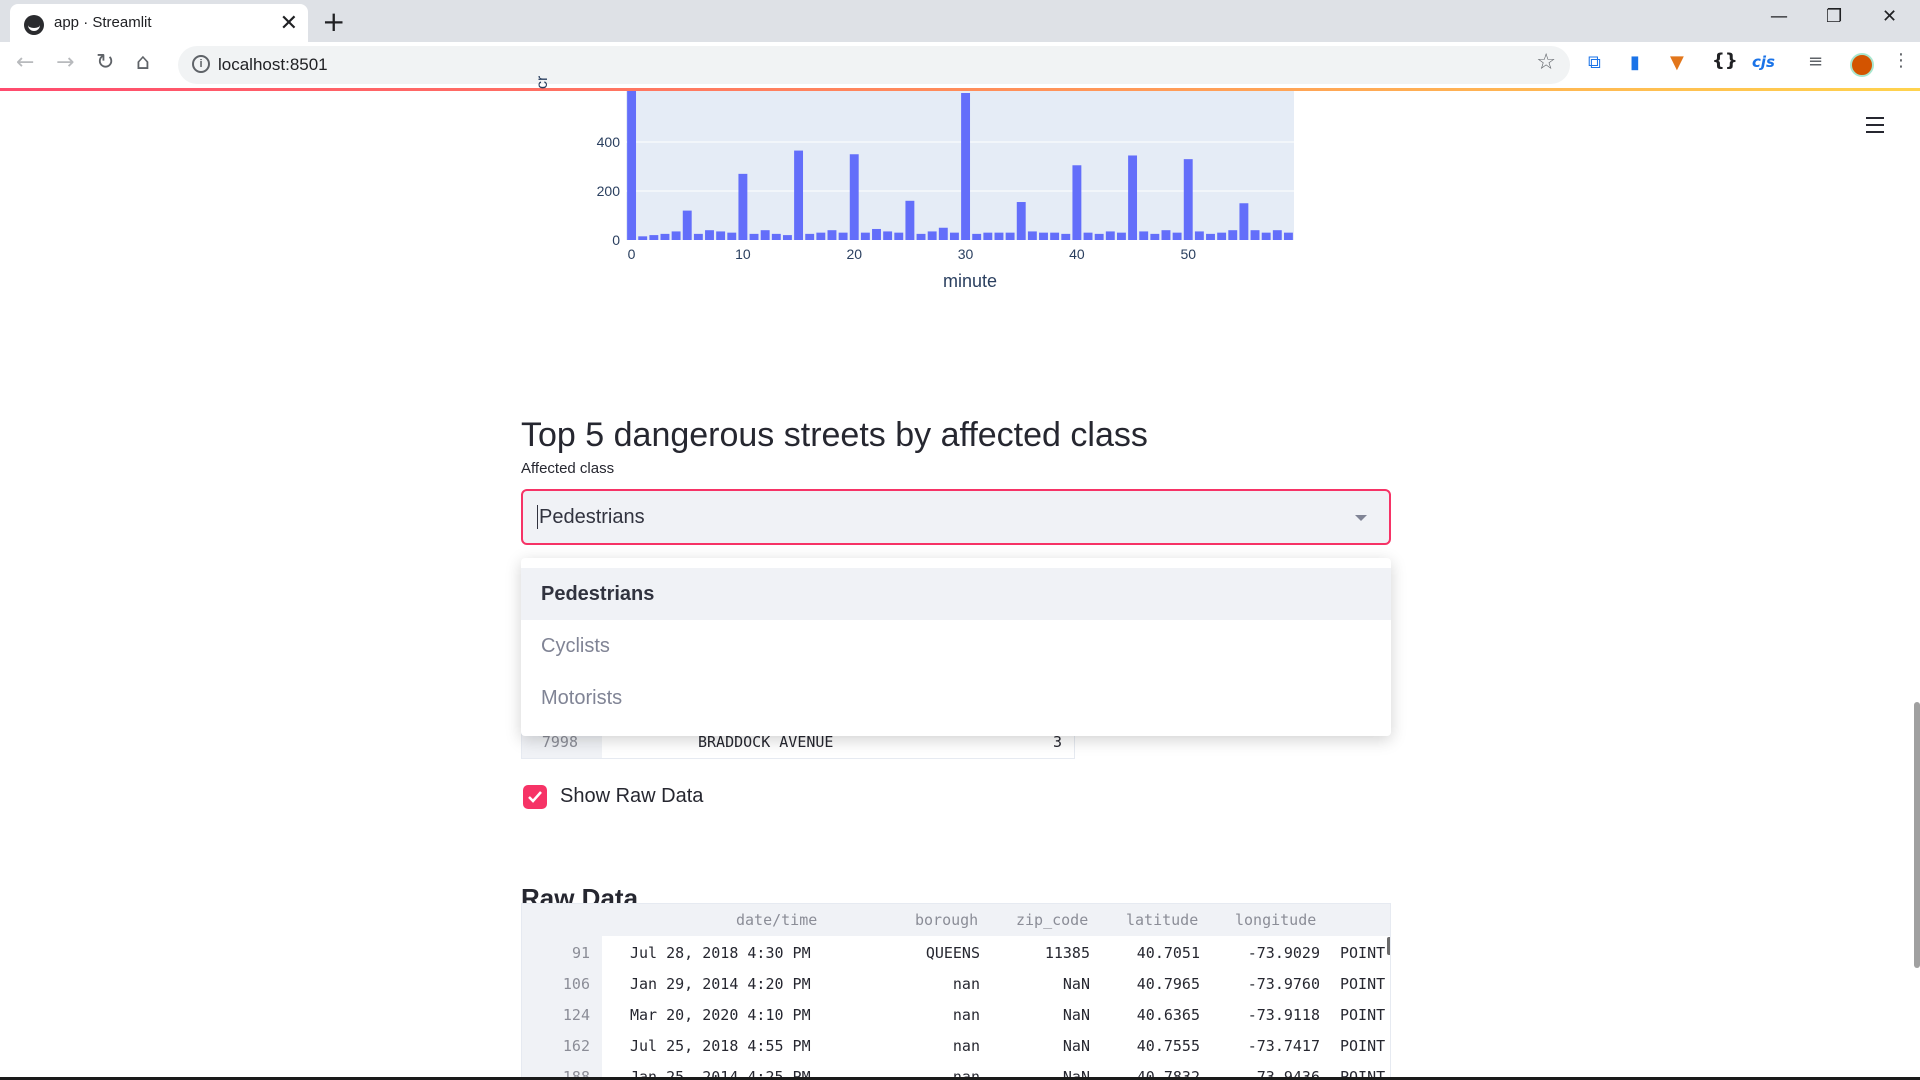 This screenshot has width=1920, height=1080. Describe the element at coordinates (143, 62) in the screenshot. I see `home-icon: ⌂` at that location.